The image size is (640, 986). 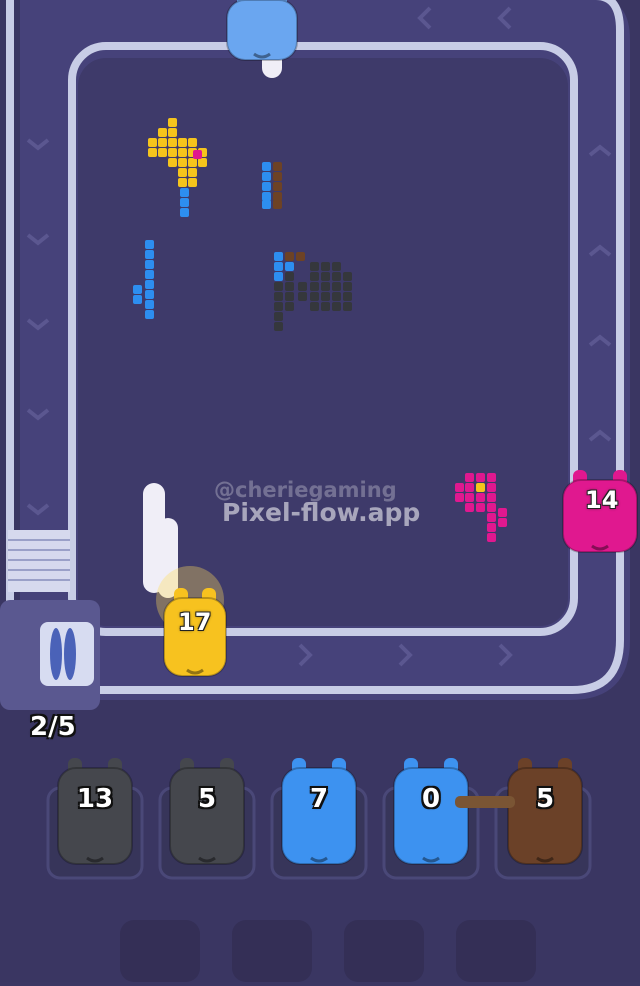 What do you see at coordinates (39, 561) in the screenshot?
I see `belt-entry-stairs` at bounding box center [39, 561].